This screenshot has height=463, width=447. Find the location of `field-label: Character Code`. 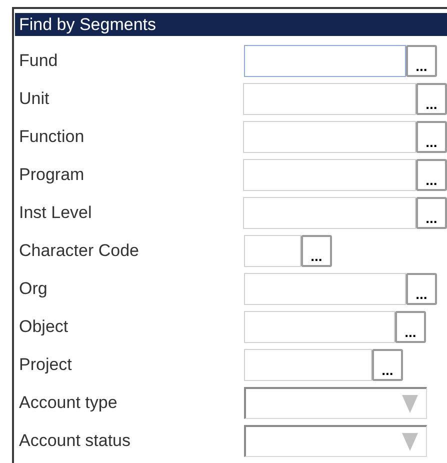

field-label: Character Code is located at coordinates (79, 251).